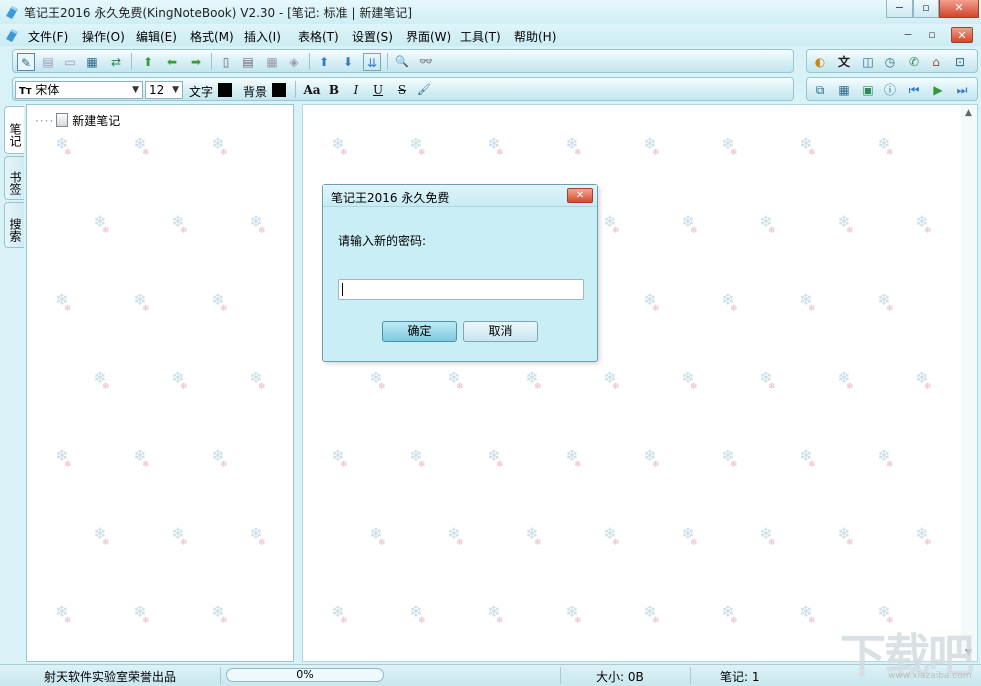  Describe the element at coordinates (914, 90) in the screenshot. I see `first-icon: ⏮` at that location.